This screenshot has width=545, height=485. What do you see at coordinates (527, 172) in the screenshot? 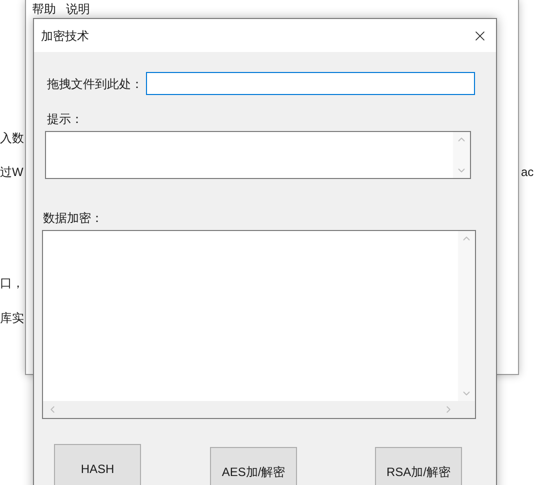
I see `background-text: ac` at bounding box center [527, 172].